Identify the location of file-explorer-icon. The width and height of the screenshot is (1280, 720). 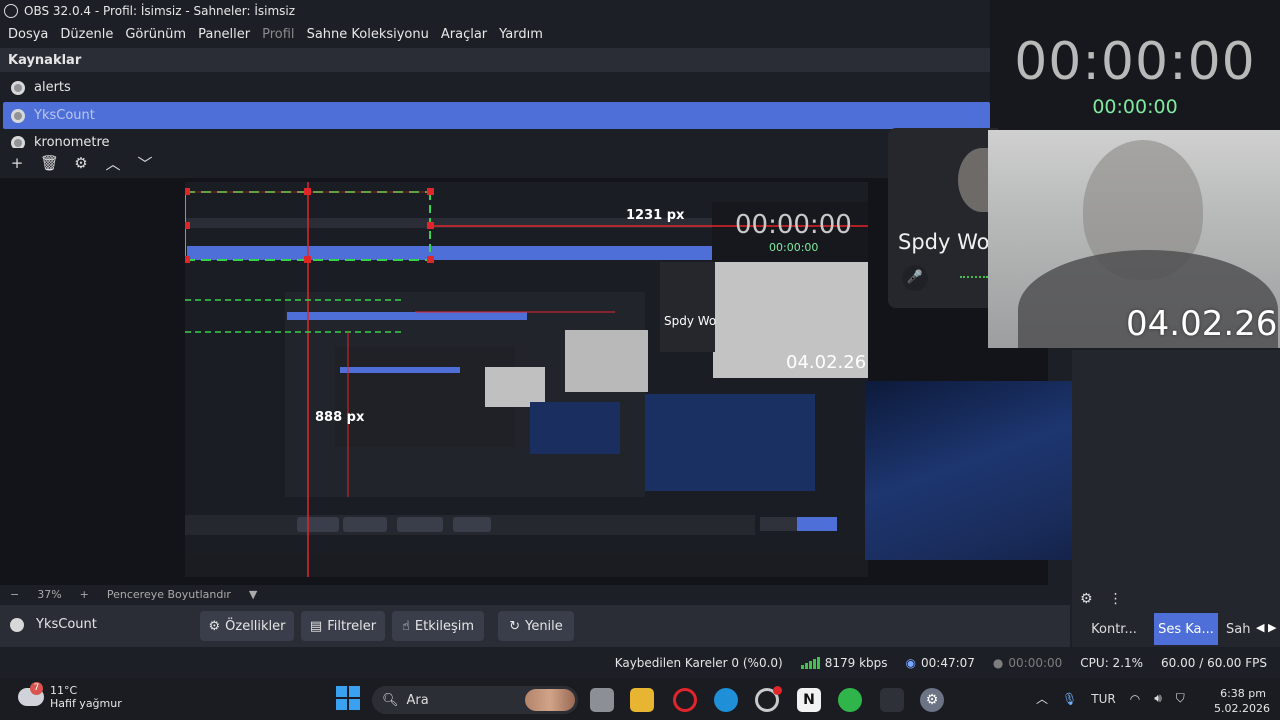
(642, 700).